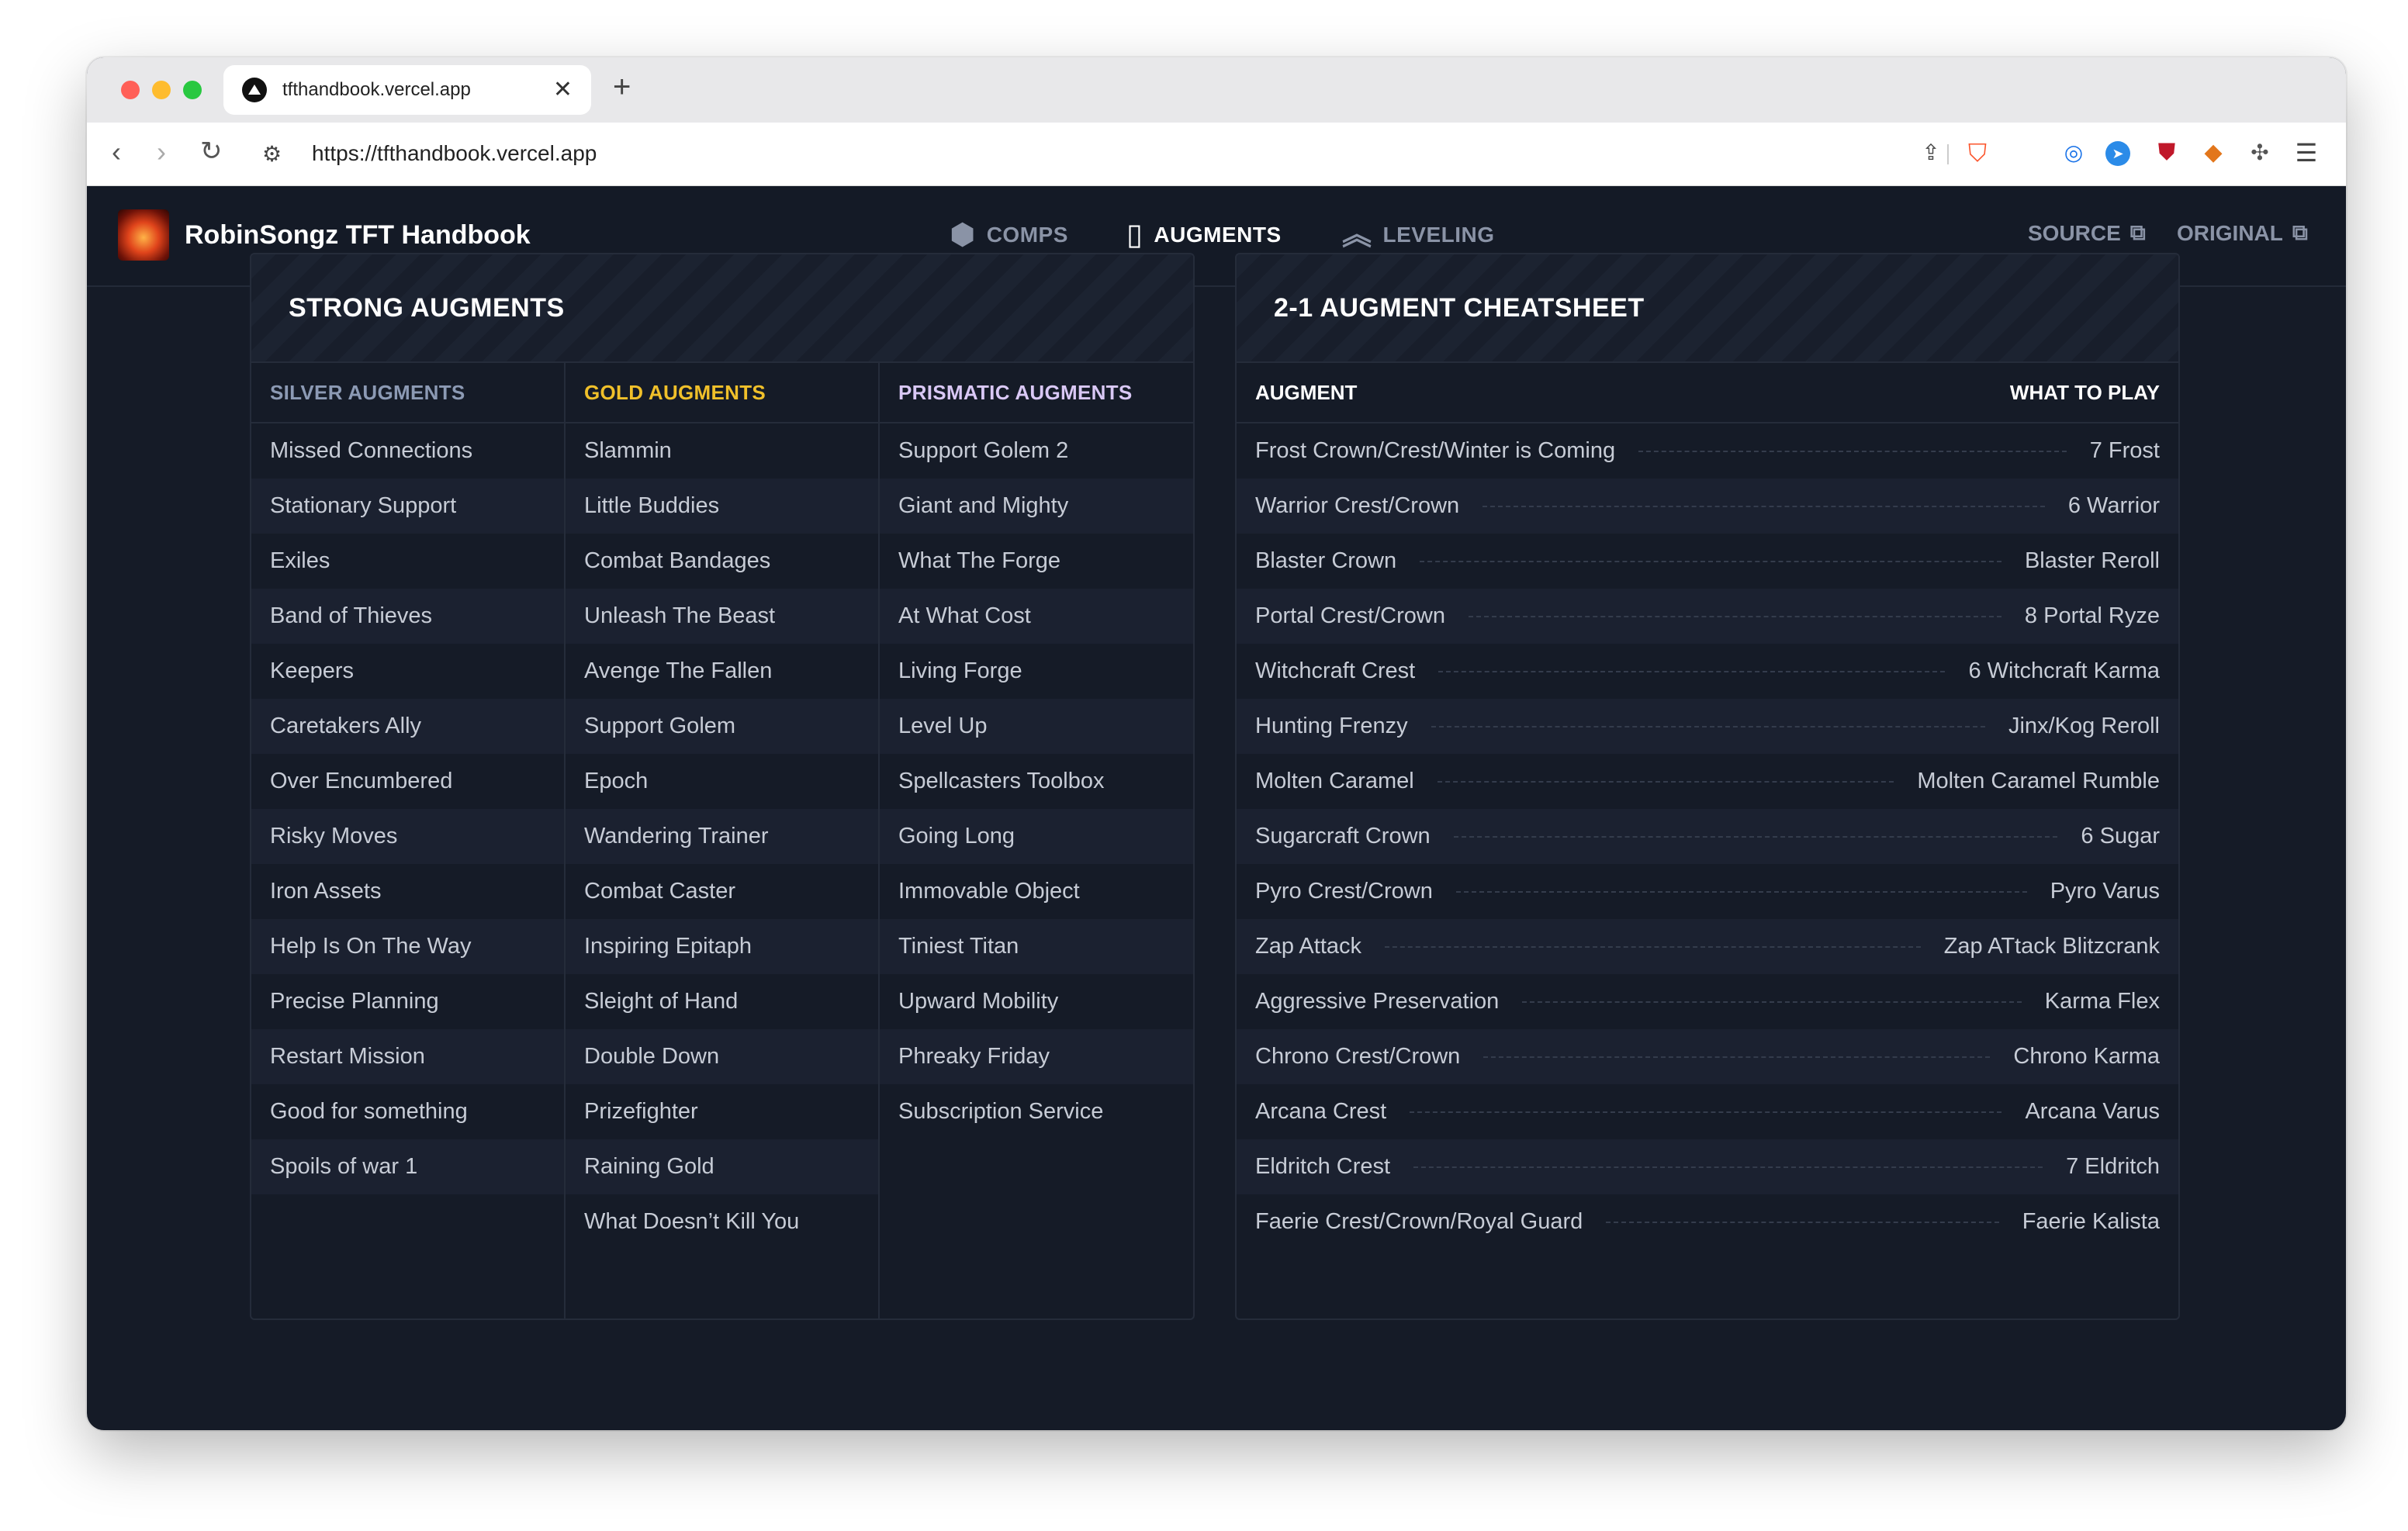  Describe the element at coordinates (1336, 670) in the screenshot. I see `cheatsheet-augment: Witchcraft Crest` at that location.